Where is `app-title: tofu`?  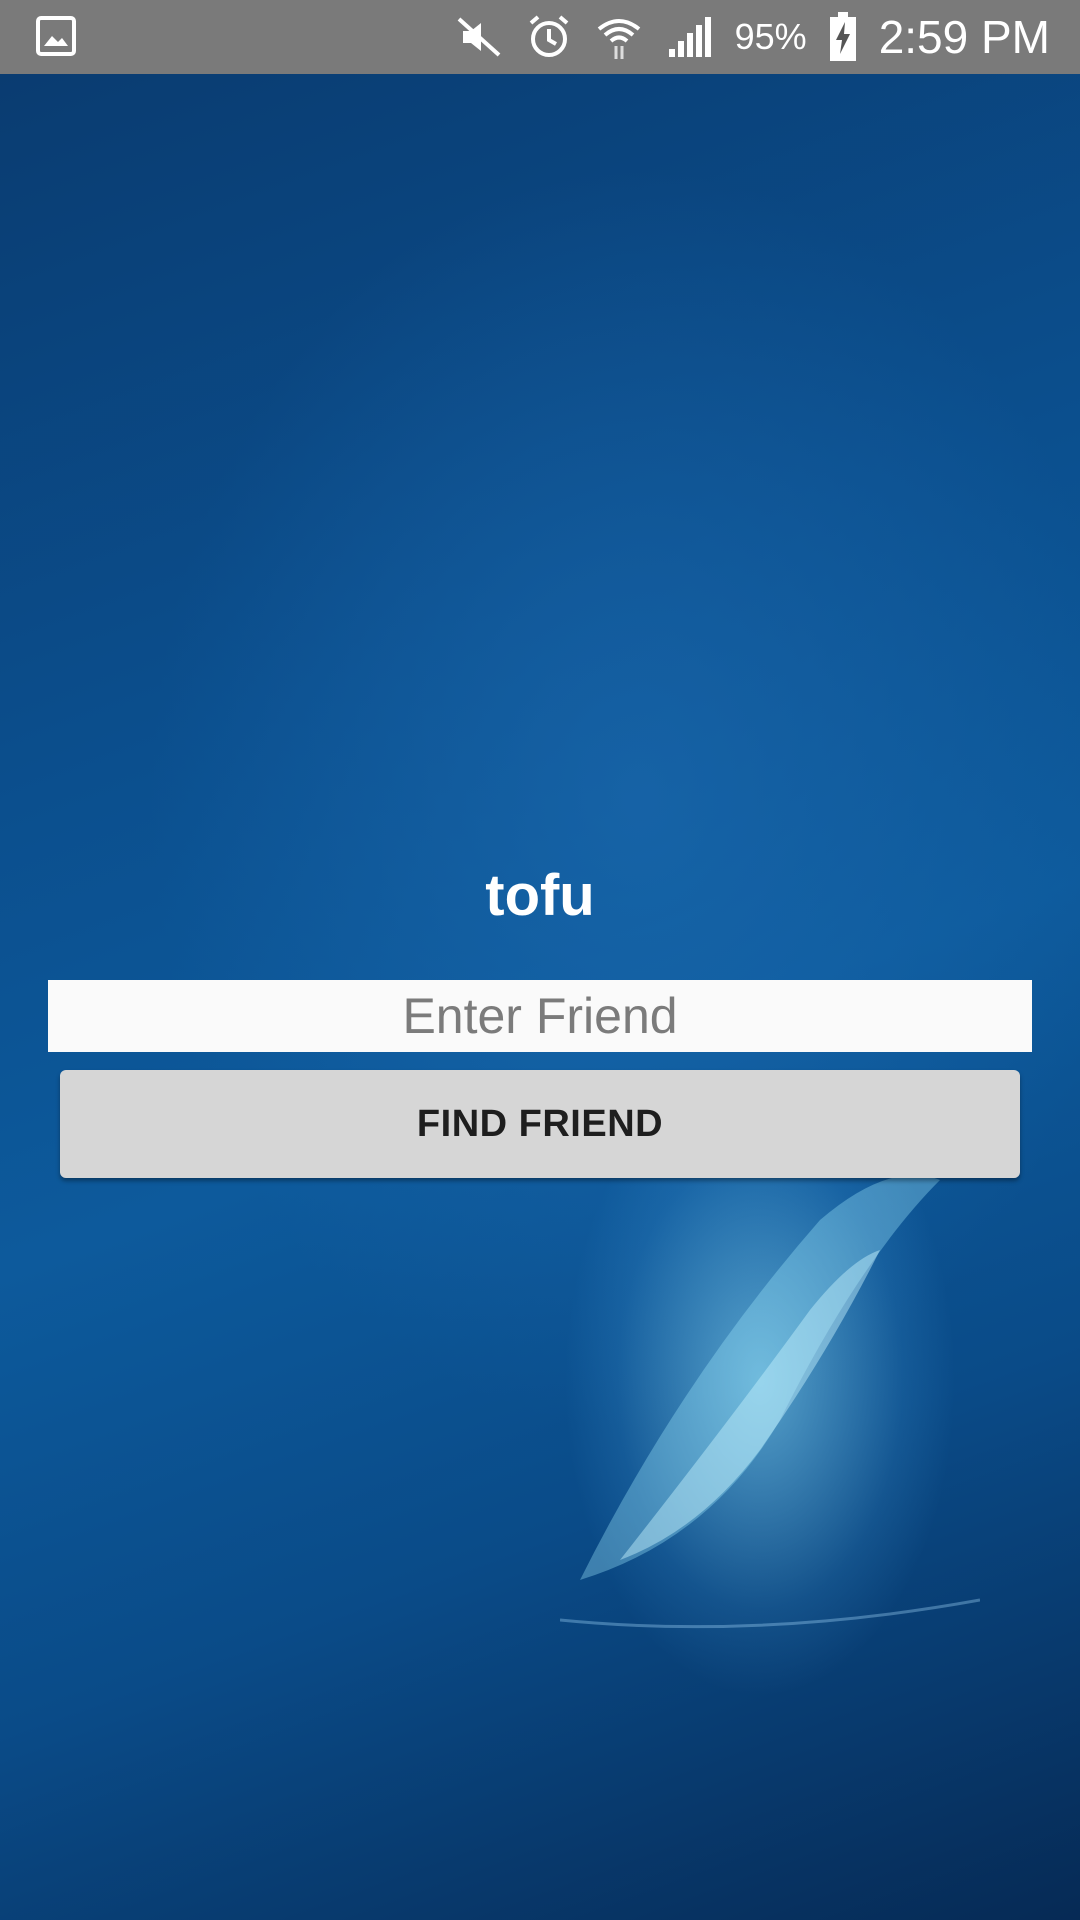 app-title: tofu is located at coordinates (540, 895).